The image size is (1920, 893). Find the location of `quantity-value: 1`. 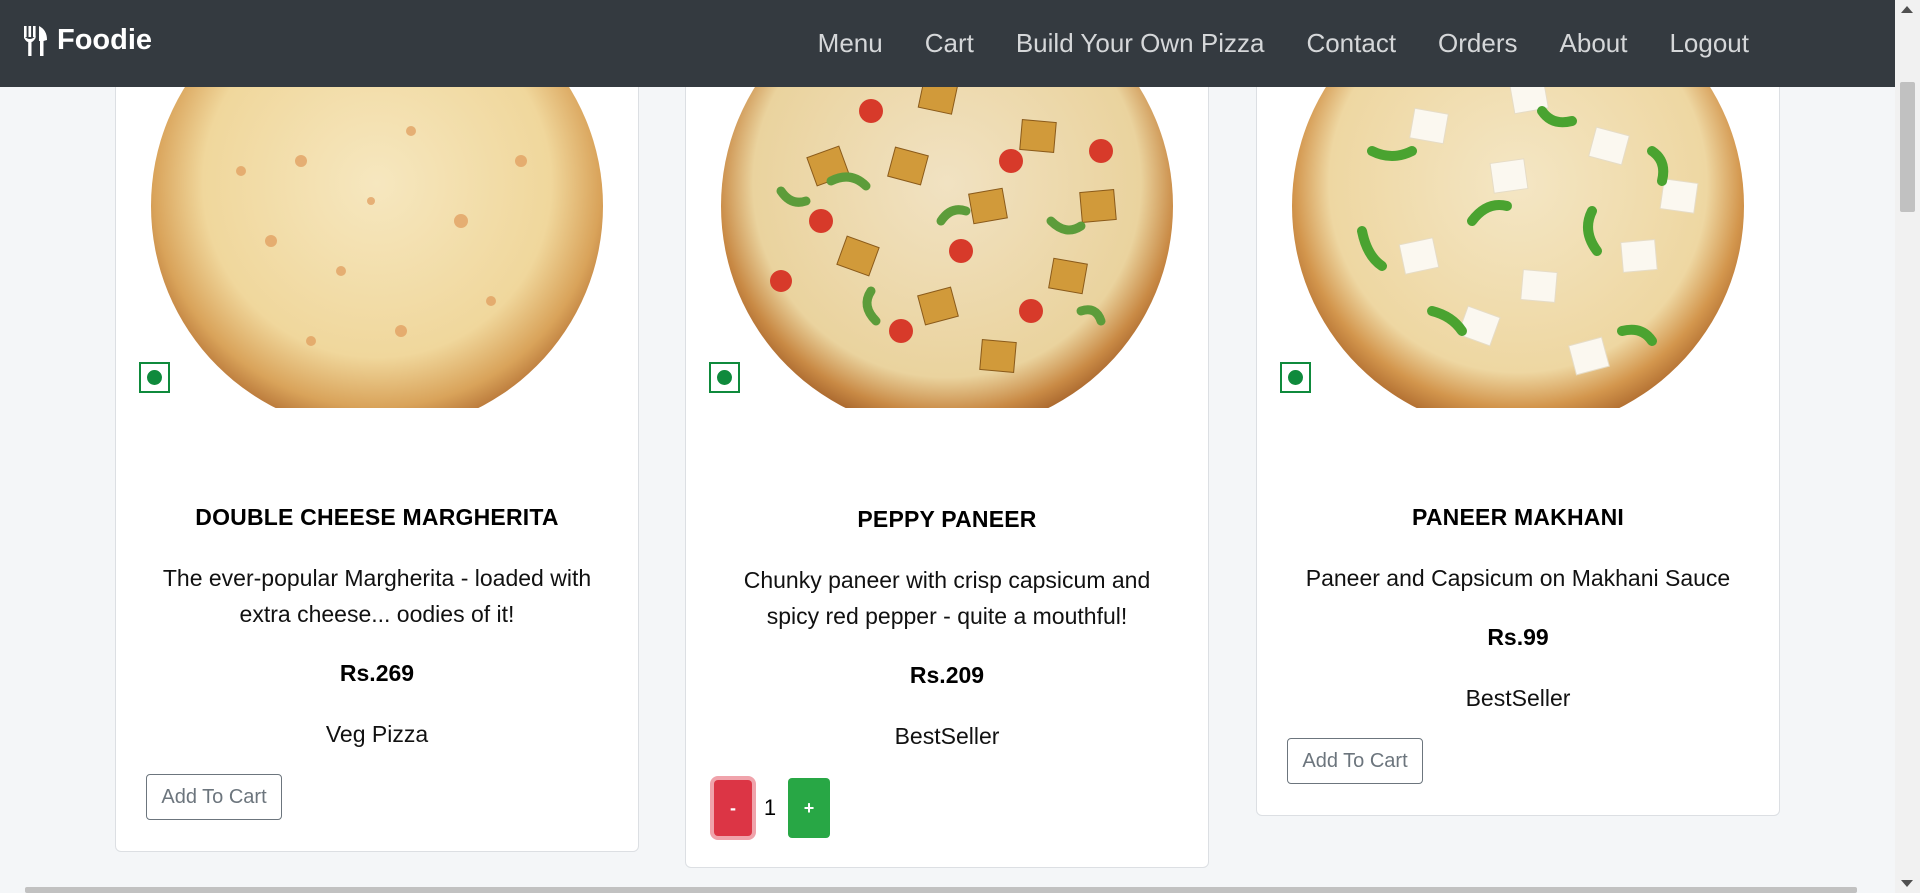

quantity-value: 1 is located at coordinates (770, 807).